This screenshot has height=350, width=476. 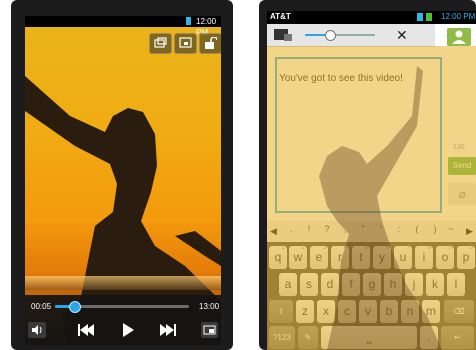 I want to click on period-key: ., so click(x=429, y=337).